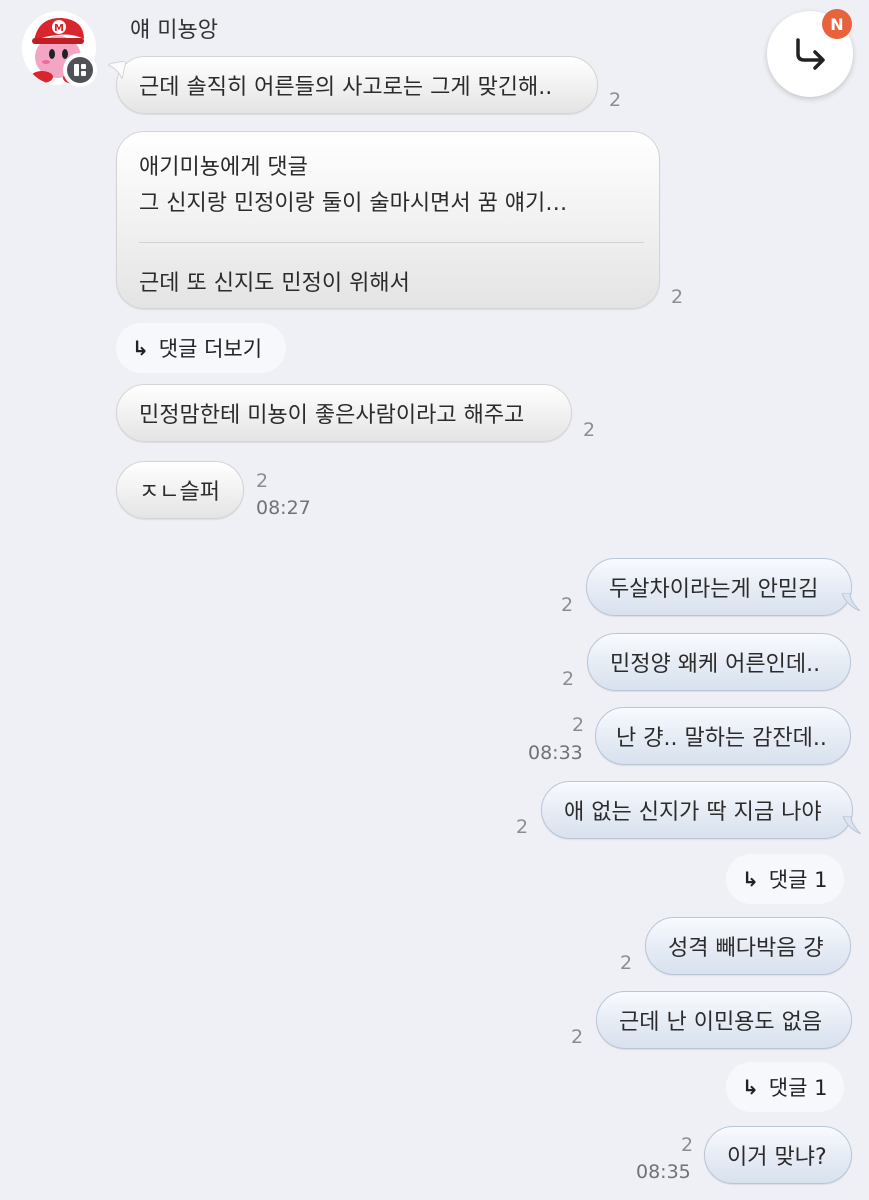 This screenshot has width=869, height=1200. I want to click on profile-badge, so click(80, 70).